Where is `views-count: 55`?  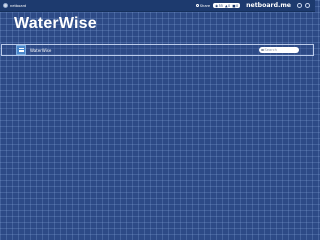 views-count: 55 is located at coordinates (220, 5).